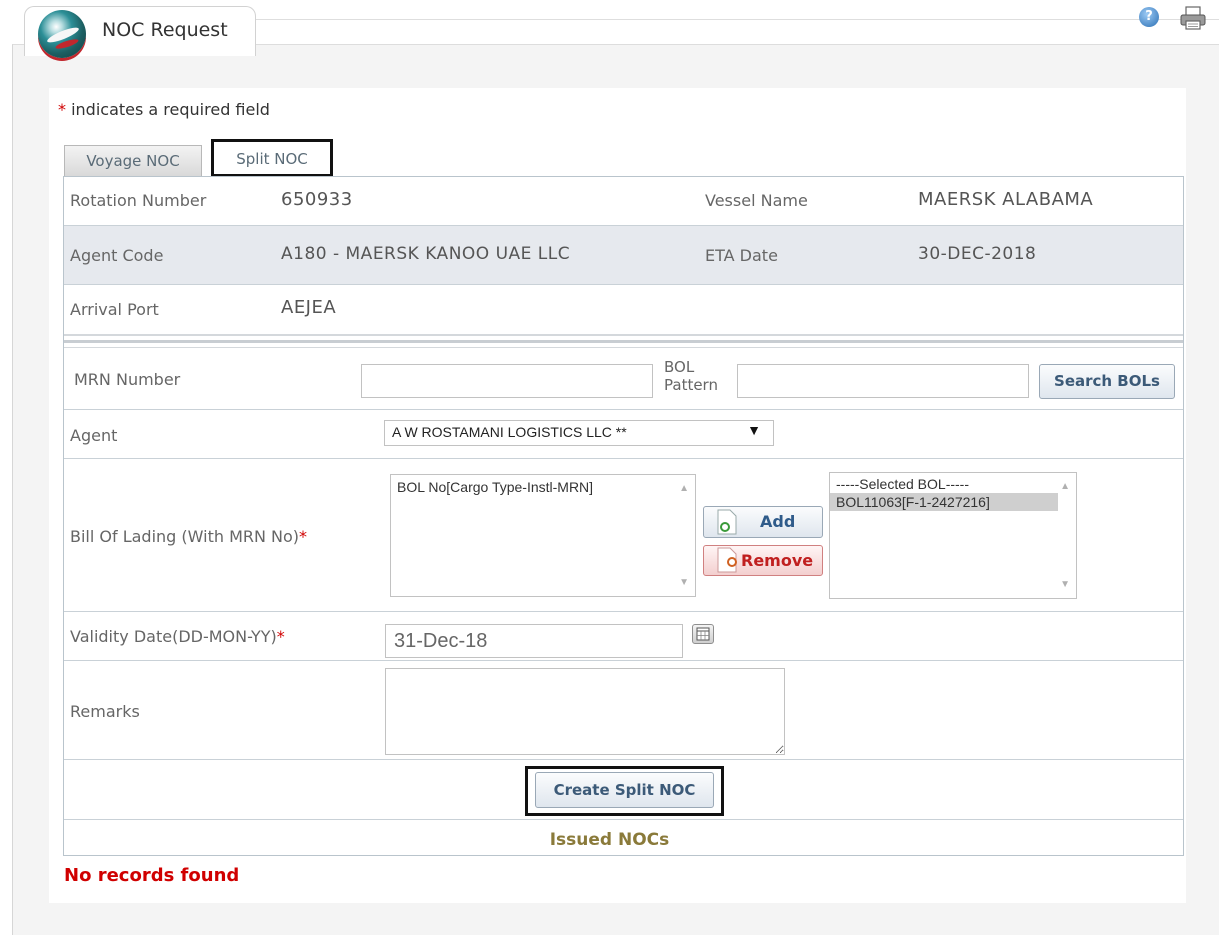  I want to click on chevron-down-icon: ▼, so click(754, 430).